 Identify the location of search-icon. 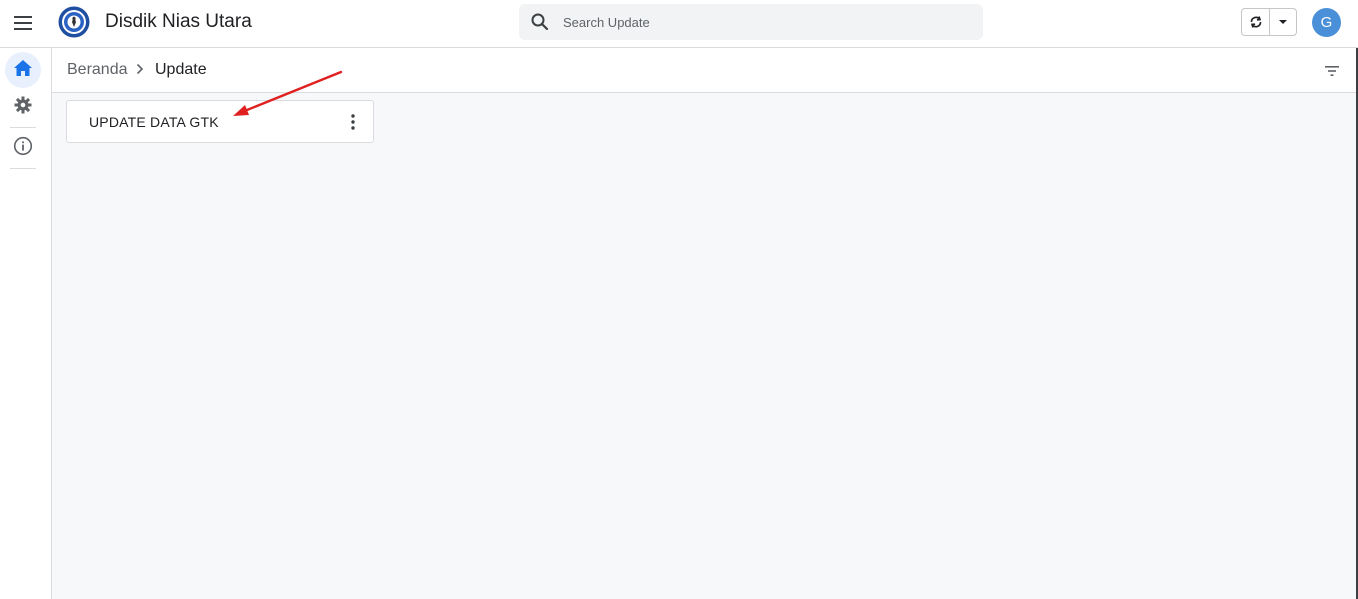
(540, 22).